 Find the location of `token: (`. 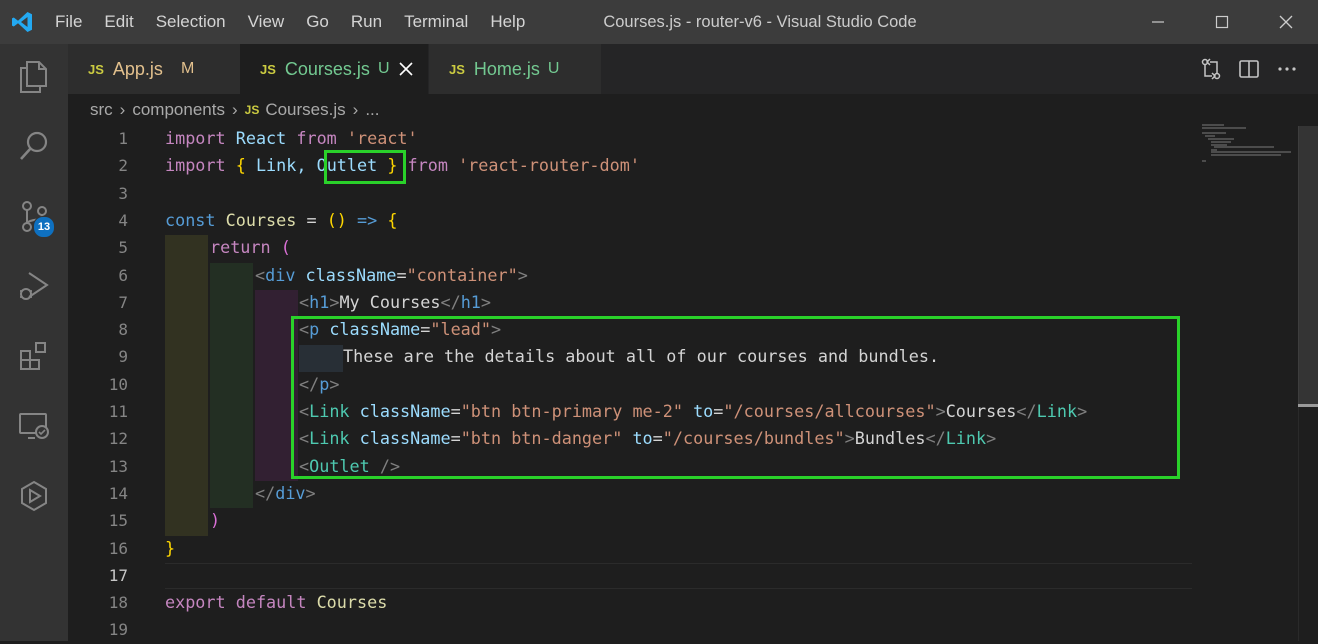

token: ( is located at coordinates (285, 247).